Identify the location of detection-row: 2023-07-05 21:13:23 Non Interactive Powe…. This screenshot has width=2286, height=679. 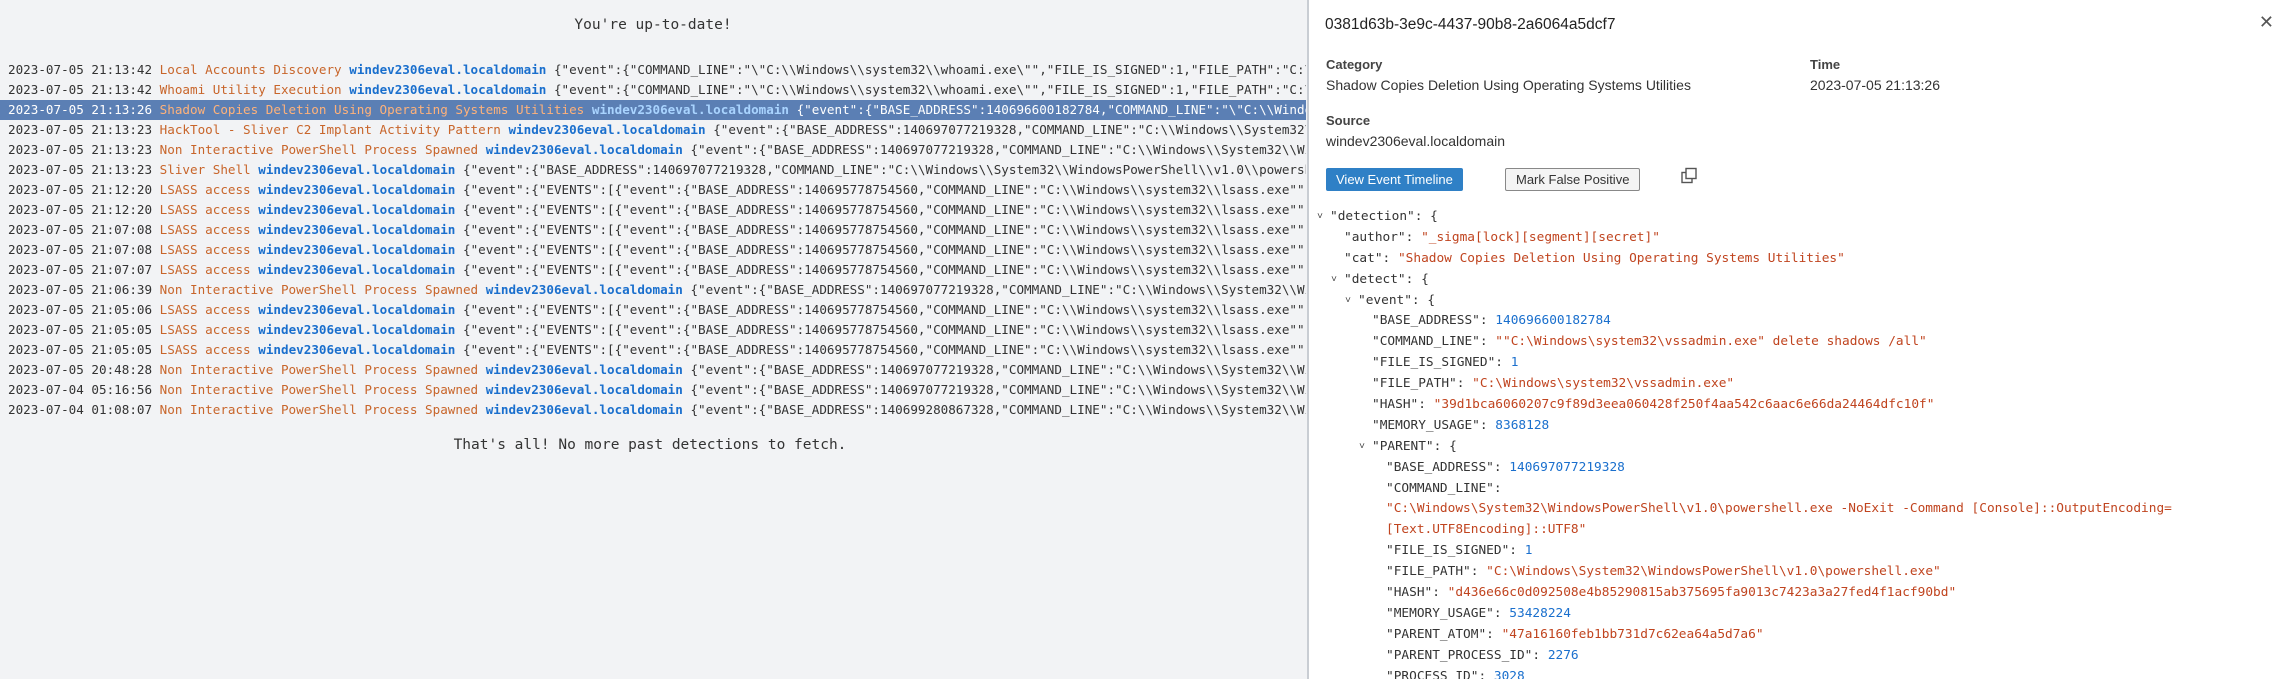
(653, 150).